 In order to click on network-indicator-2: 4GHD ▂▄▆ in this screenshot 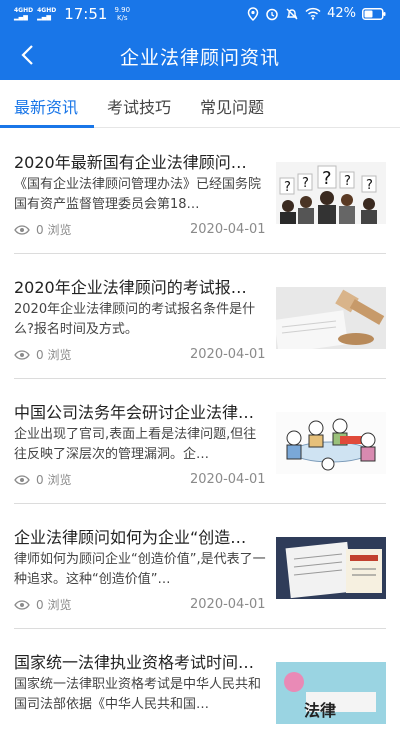, I will do `click(47, 14)`.